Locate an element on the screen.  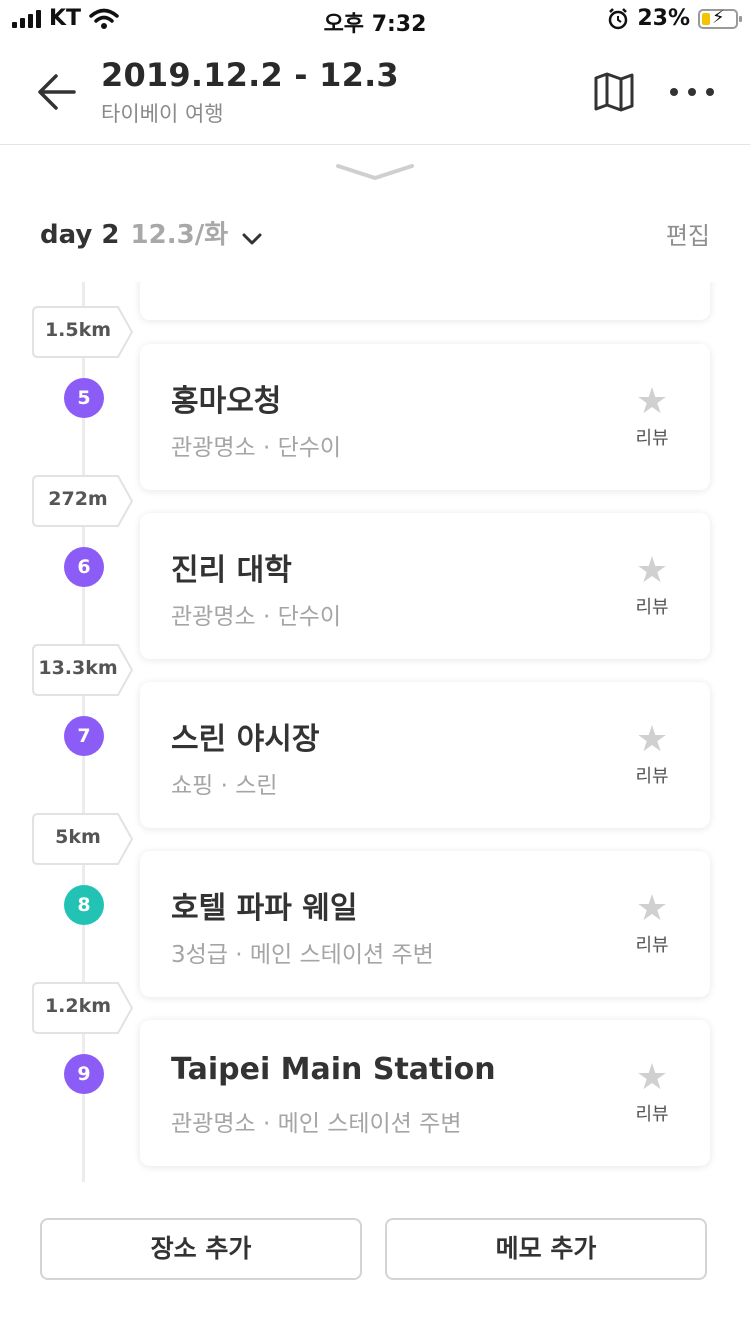
place-card: 스린 야시장쇼핑 · 스린 ★ 리뷰 is located at coordinates (425, 755).